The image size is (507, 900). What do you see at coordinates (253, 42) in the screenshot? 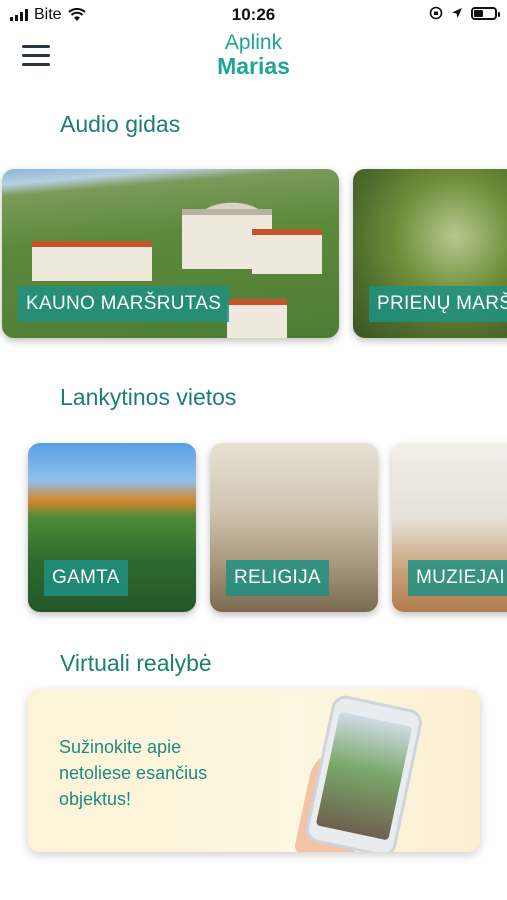
I see `logo-line1: Aplink` at bounding box center [253, 42].